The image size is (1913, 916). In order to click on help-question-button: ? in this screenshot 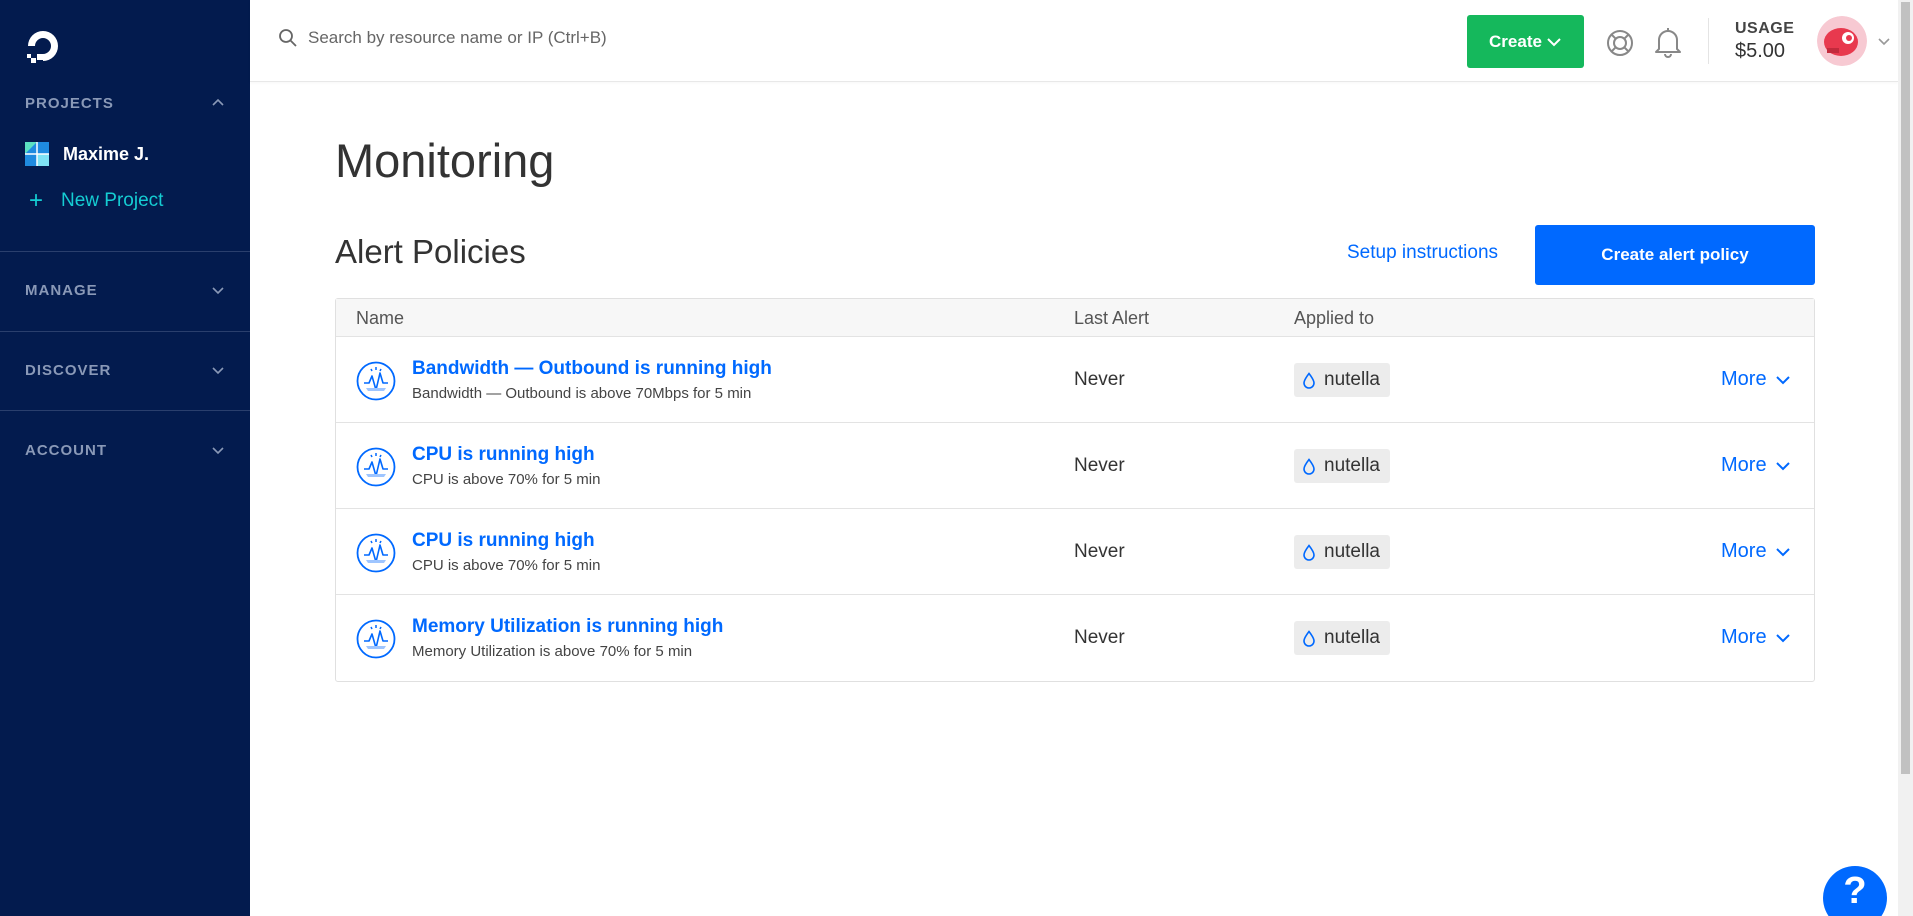, I will do `click(1855, 891)`.